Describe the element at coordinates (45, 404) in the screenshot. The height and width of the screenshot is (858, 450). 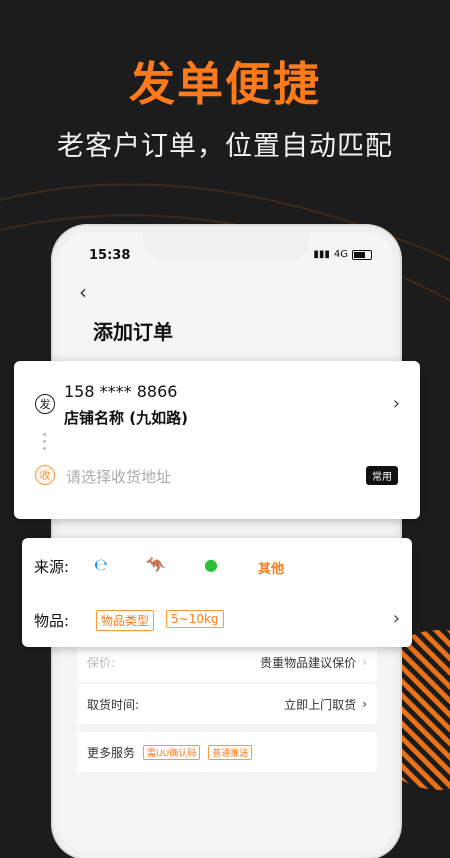
I see `send-icon: 发` at that location.